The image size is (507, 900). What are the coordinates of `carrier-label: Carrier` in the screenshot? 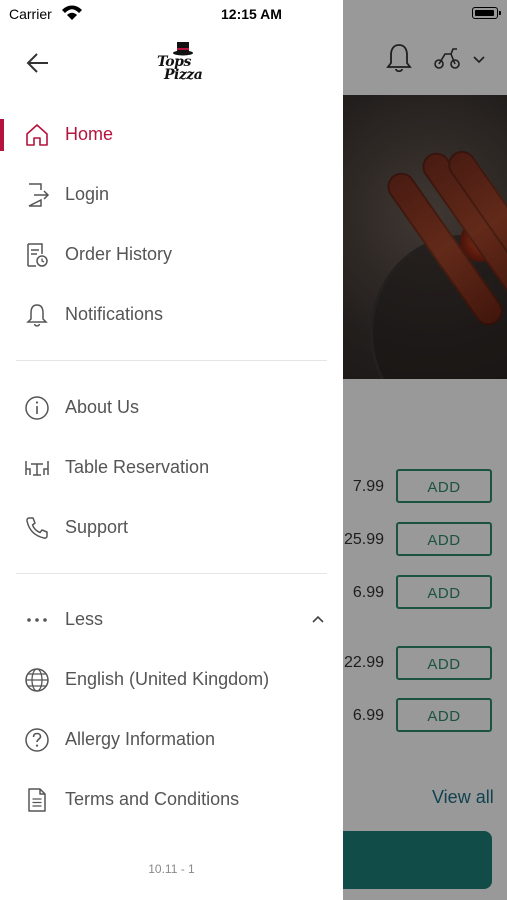 It's located at (30, 14).